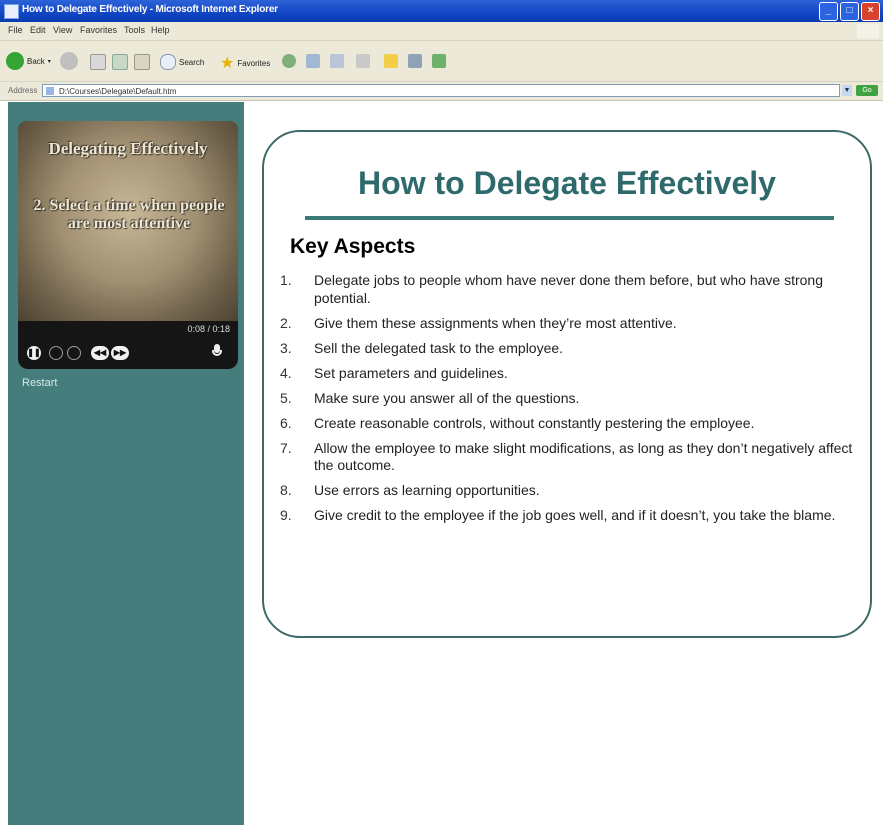 This screenshot has width=883, height=825. I want to click on media-button, so click(289, 61).